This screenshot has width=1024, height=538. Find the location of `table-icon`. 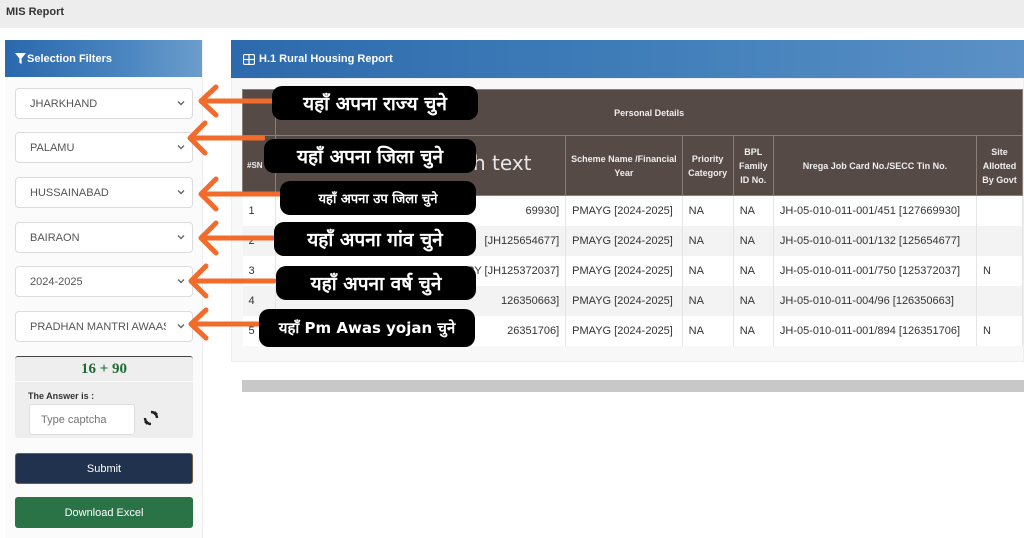

table-icon is located at coordinates (249, 59).